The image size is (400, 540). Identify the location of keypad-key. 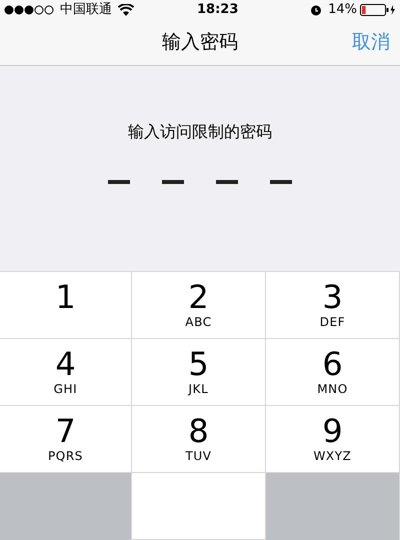
(199, 506).